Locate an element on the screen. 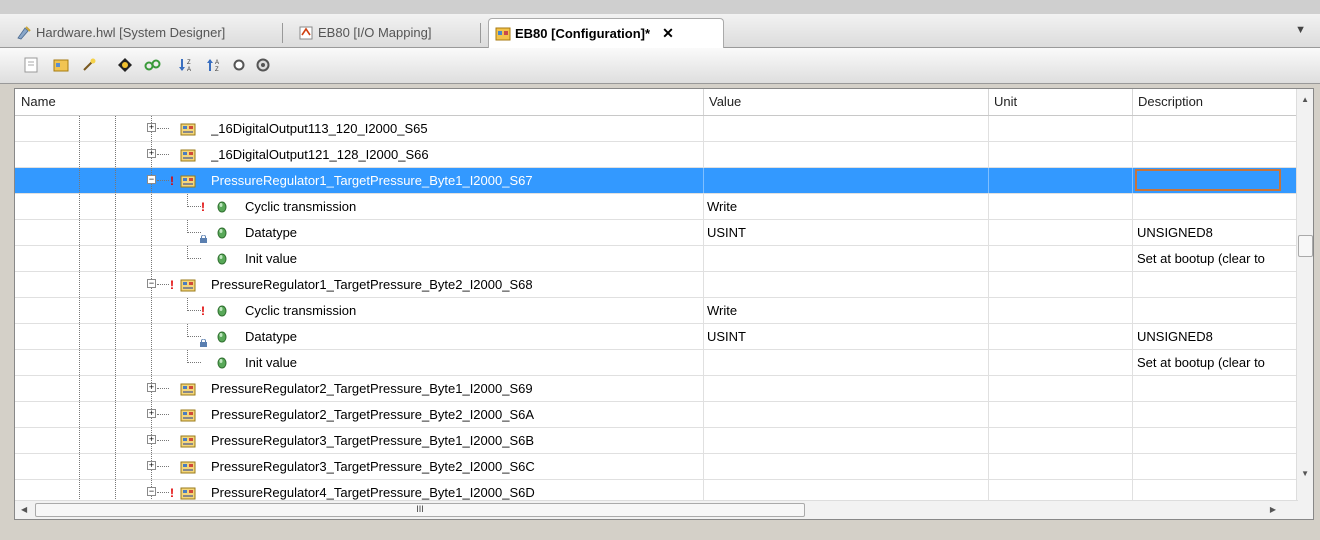 This screenshot has width=1320, height=540. horizontal-scrollbar: ◀ III ▶ is located at coordinates (656, 509).